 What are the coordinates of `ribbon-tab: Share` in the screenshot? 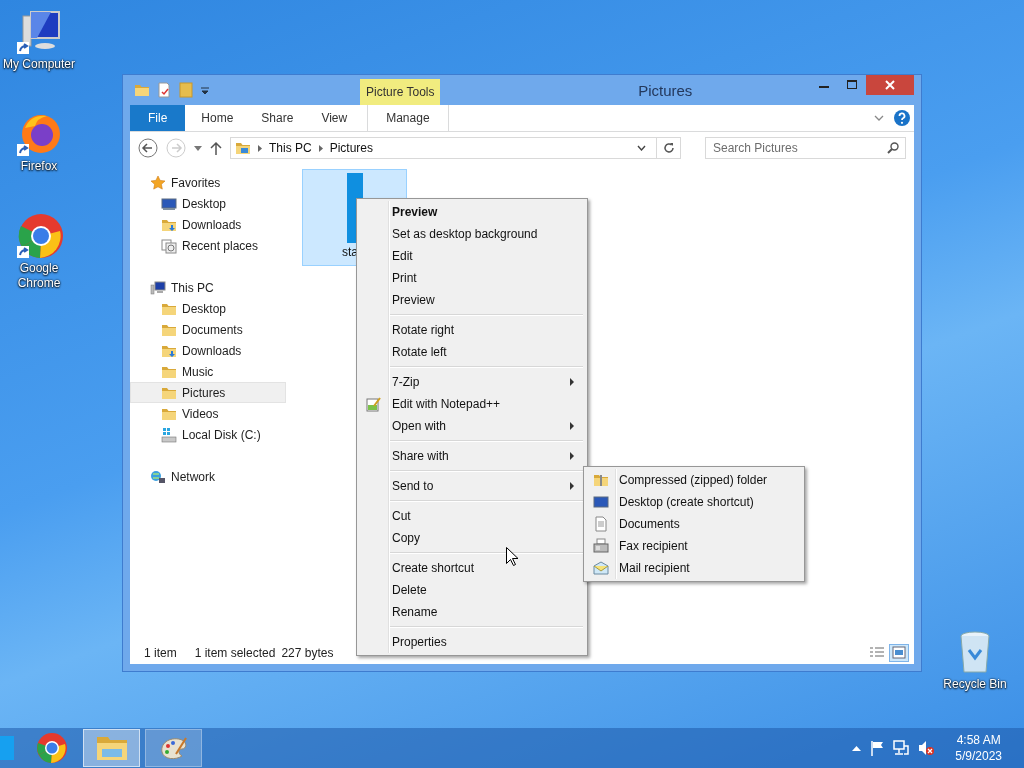 It's located at (277, 118).